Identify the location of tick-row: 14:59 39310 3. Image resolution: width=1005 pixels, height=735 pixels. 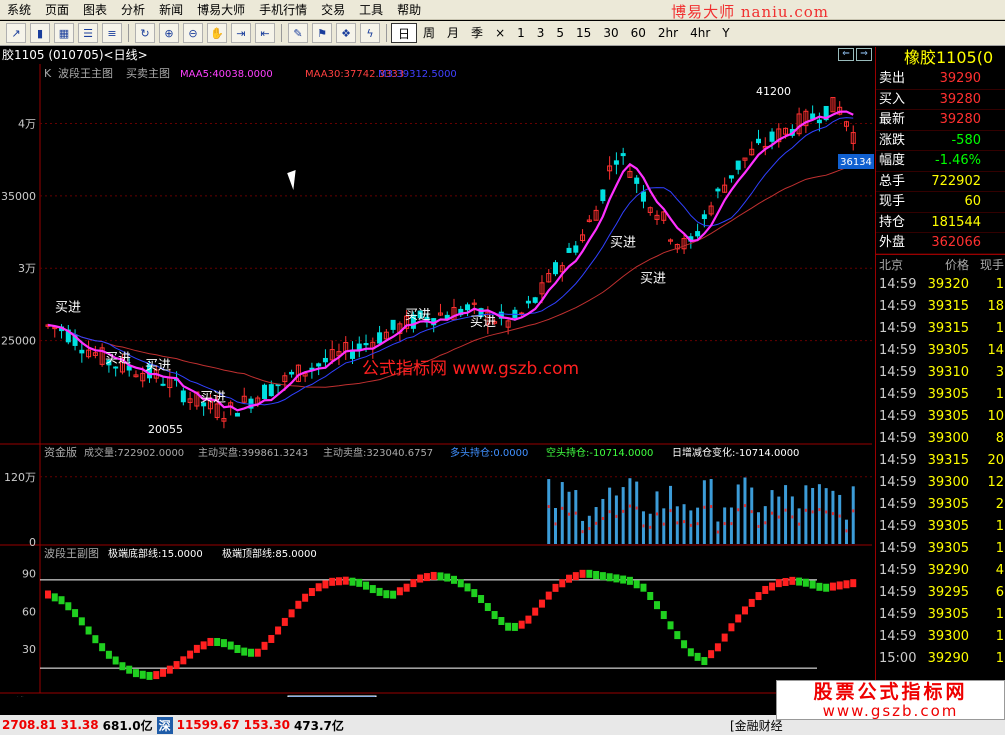
(940, 373).